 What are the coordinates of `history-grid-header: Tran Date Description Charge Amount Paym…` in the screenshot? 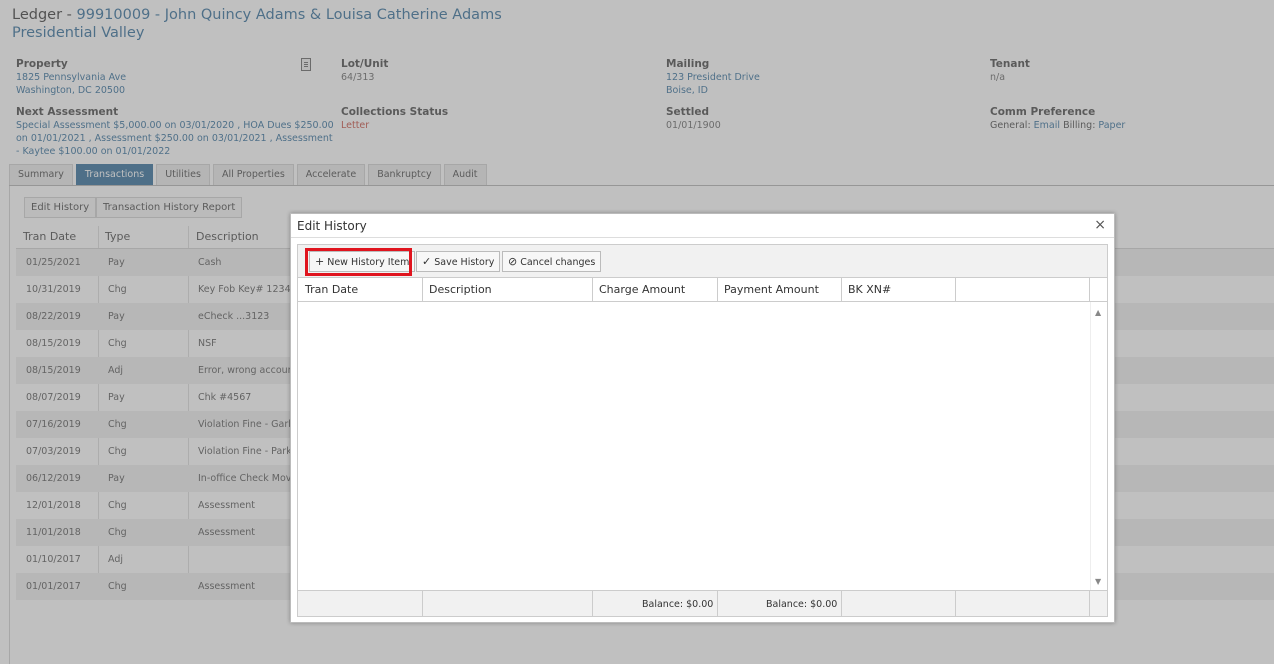 It's located at (702, 290).